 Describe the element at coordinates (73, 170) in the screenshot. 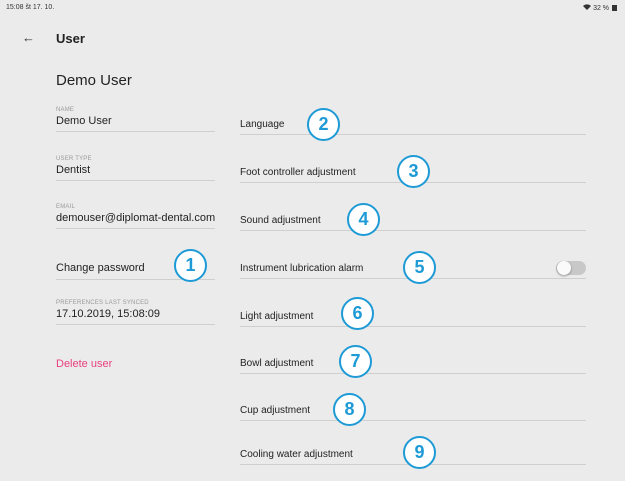

I see `user-type-value: Dentist` at that location.